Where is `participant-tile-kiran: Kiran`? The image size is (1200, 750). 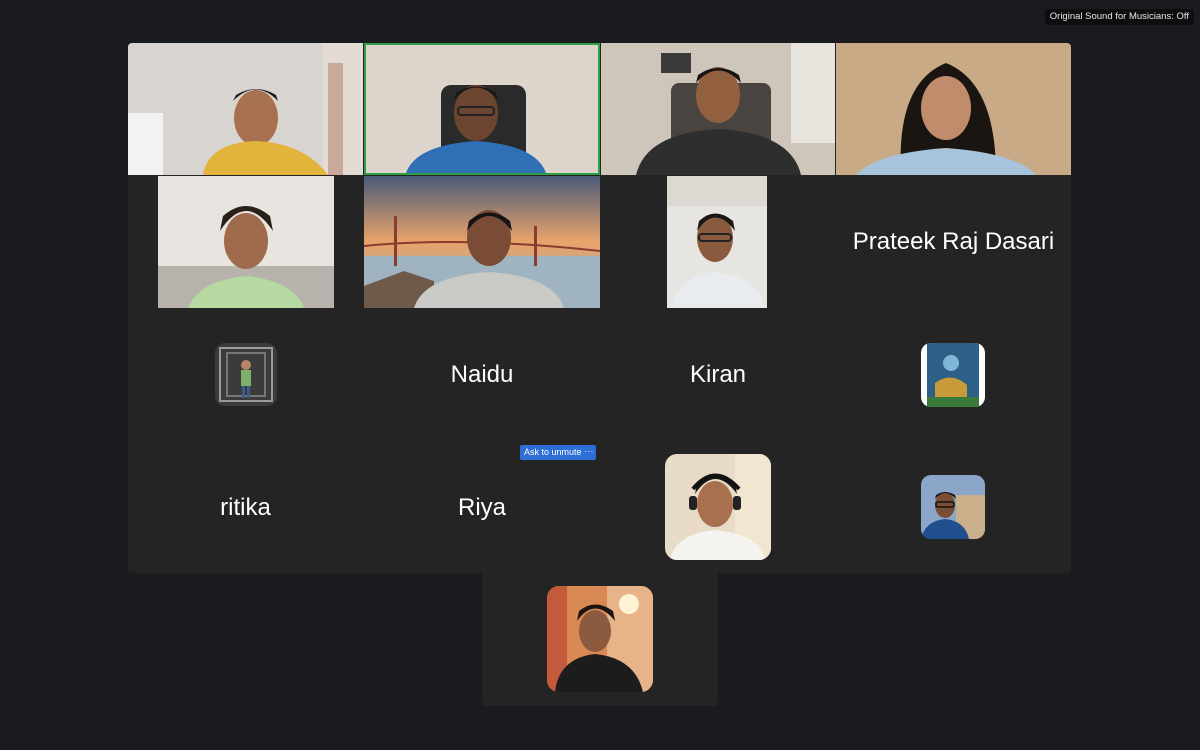 participant-tile-kiran: Kiran is located at coordinates (718, 375).